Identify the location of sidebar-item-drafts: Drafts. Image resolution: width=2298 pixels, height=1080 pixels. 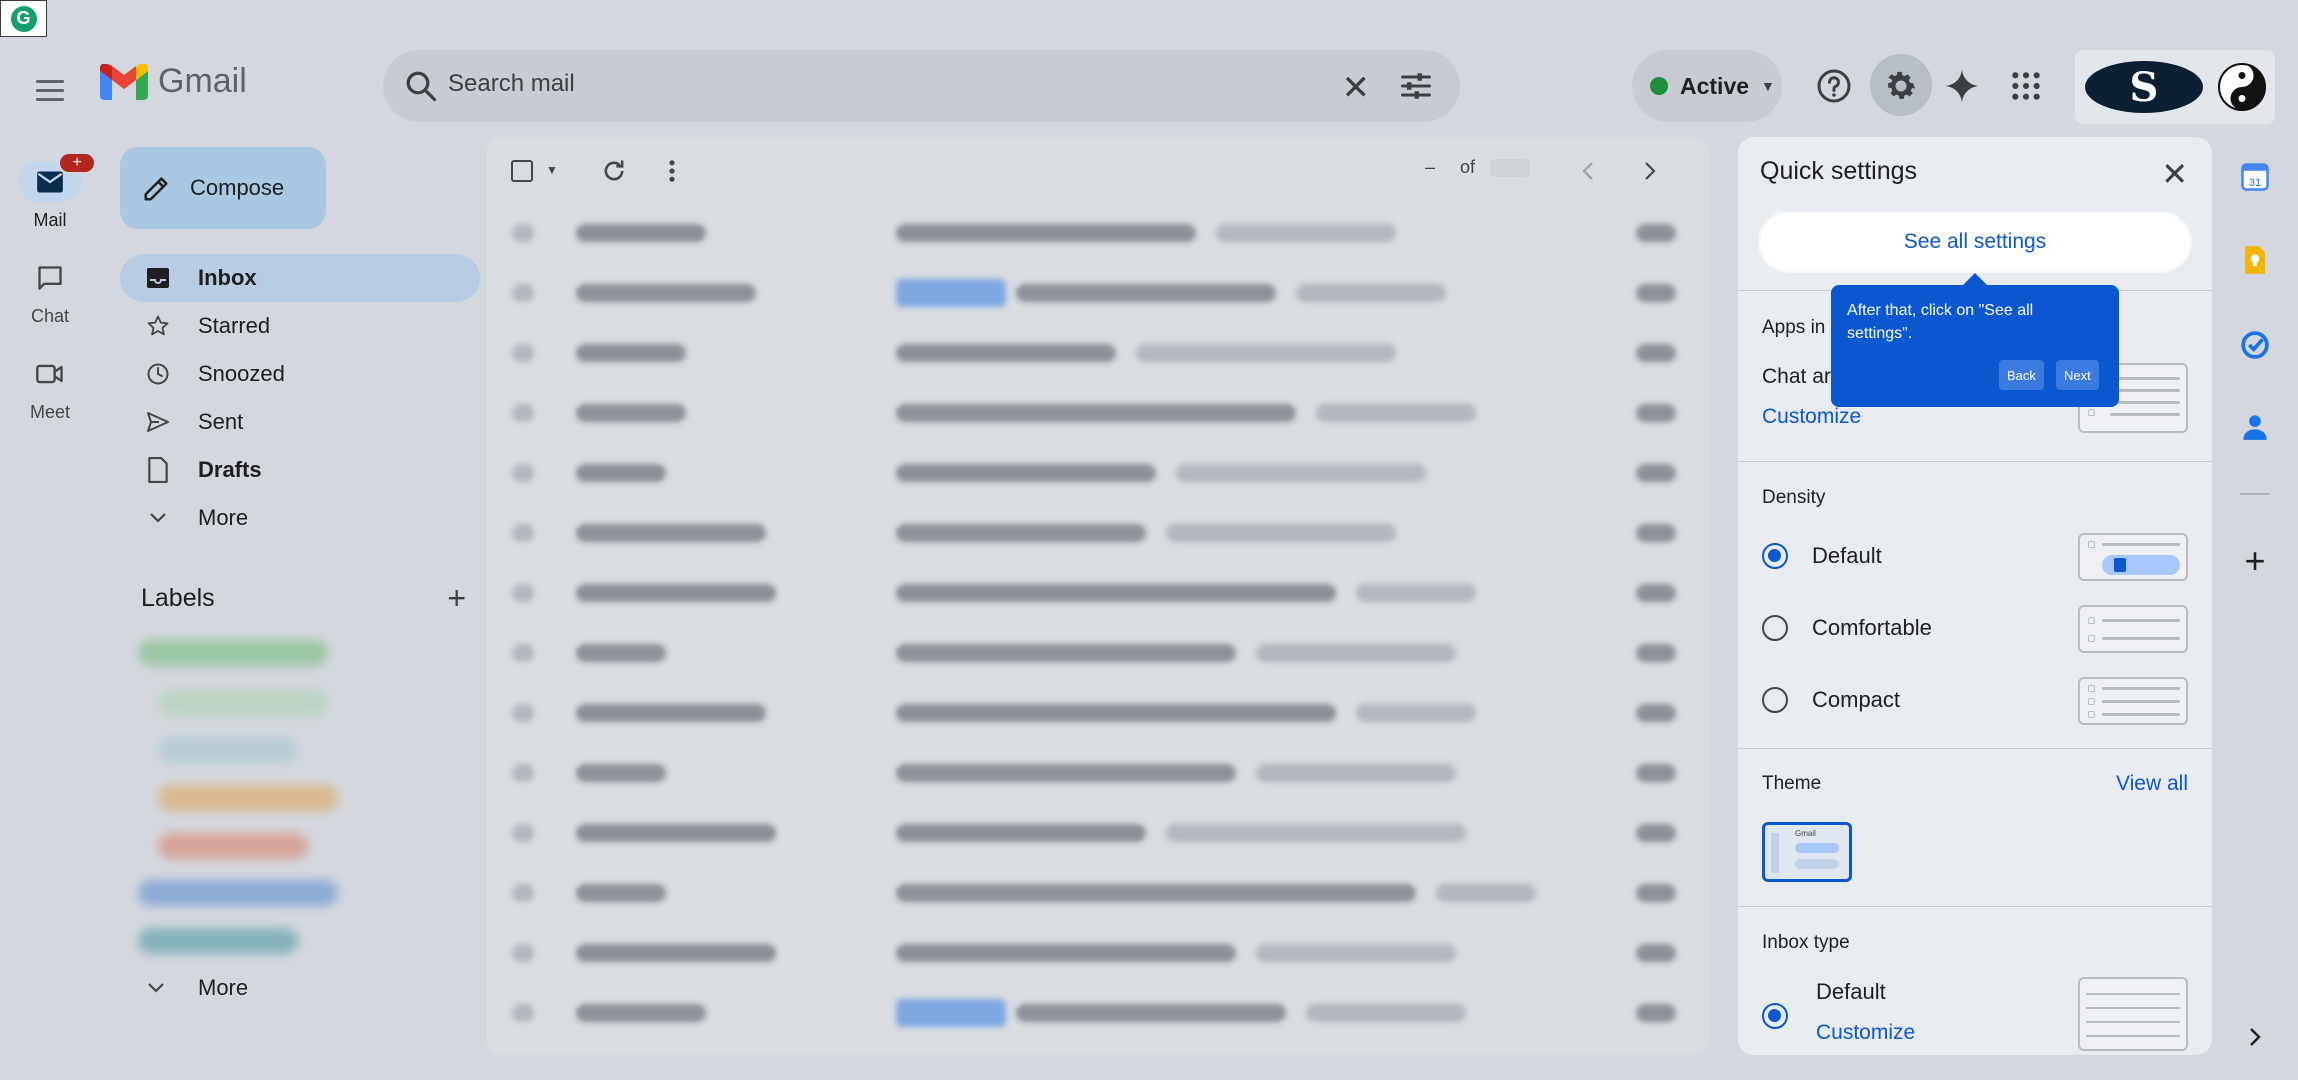
(300, 470).